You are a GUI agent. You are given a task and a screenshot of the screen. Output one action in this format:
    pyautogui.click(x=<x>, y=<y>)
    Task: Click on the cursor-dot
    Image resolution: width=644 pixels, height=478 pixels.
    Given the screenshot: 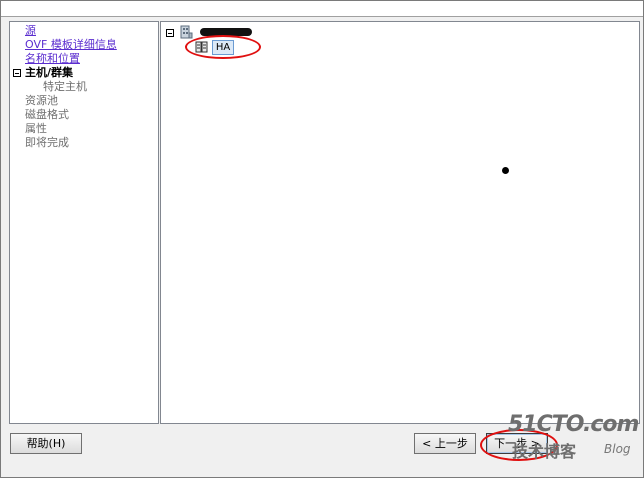 What is the action you would take?
    pyautogui.click(x=505, y=170)
    